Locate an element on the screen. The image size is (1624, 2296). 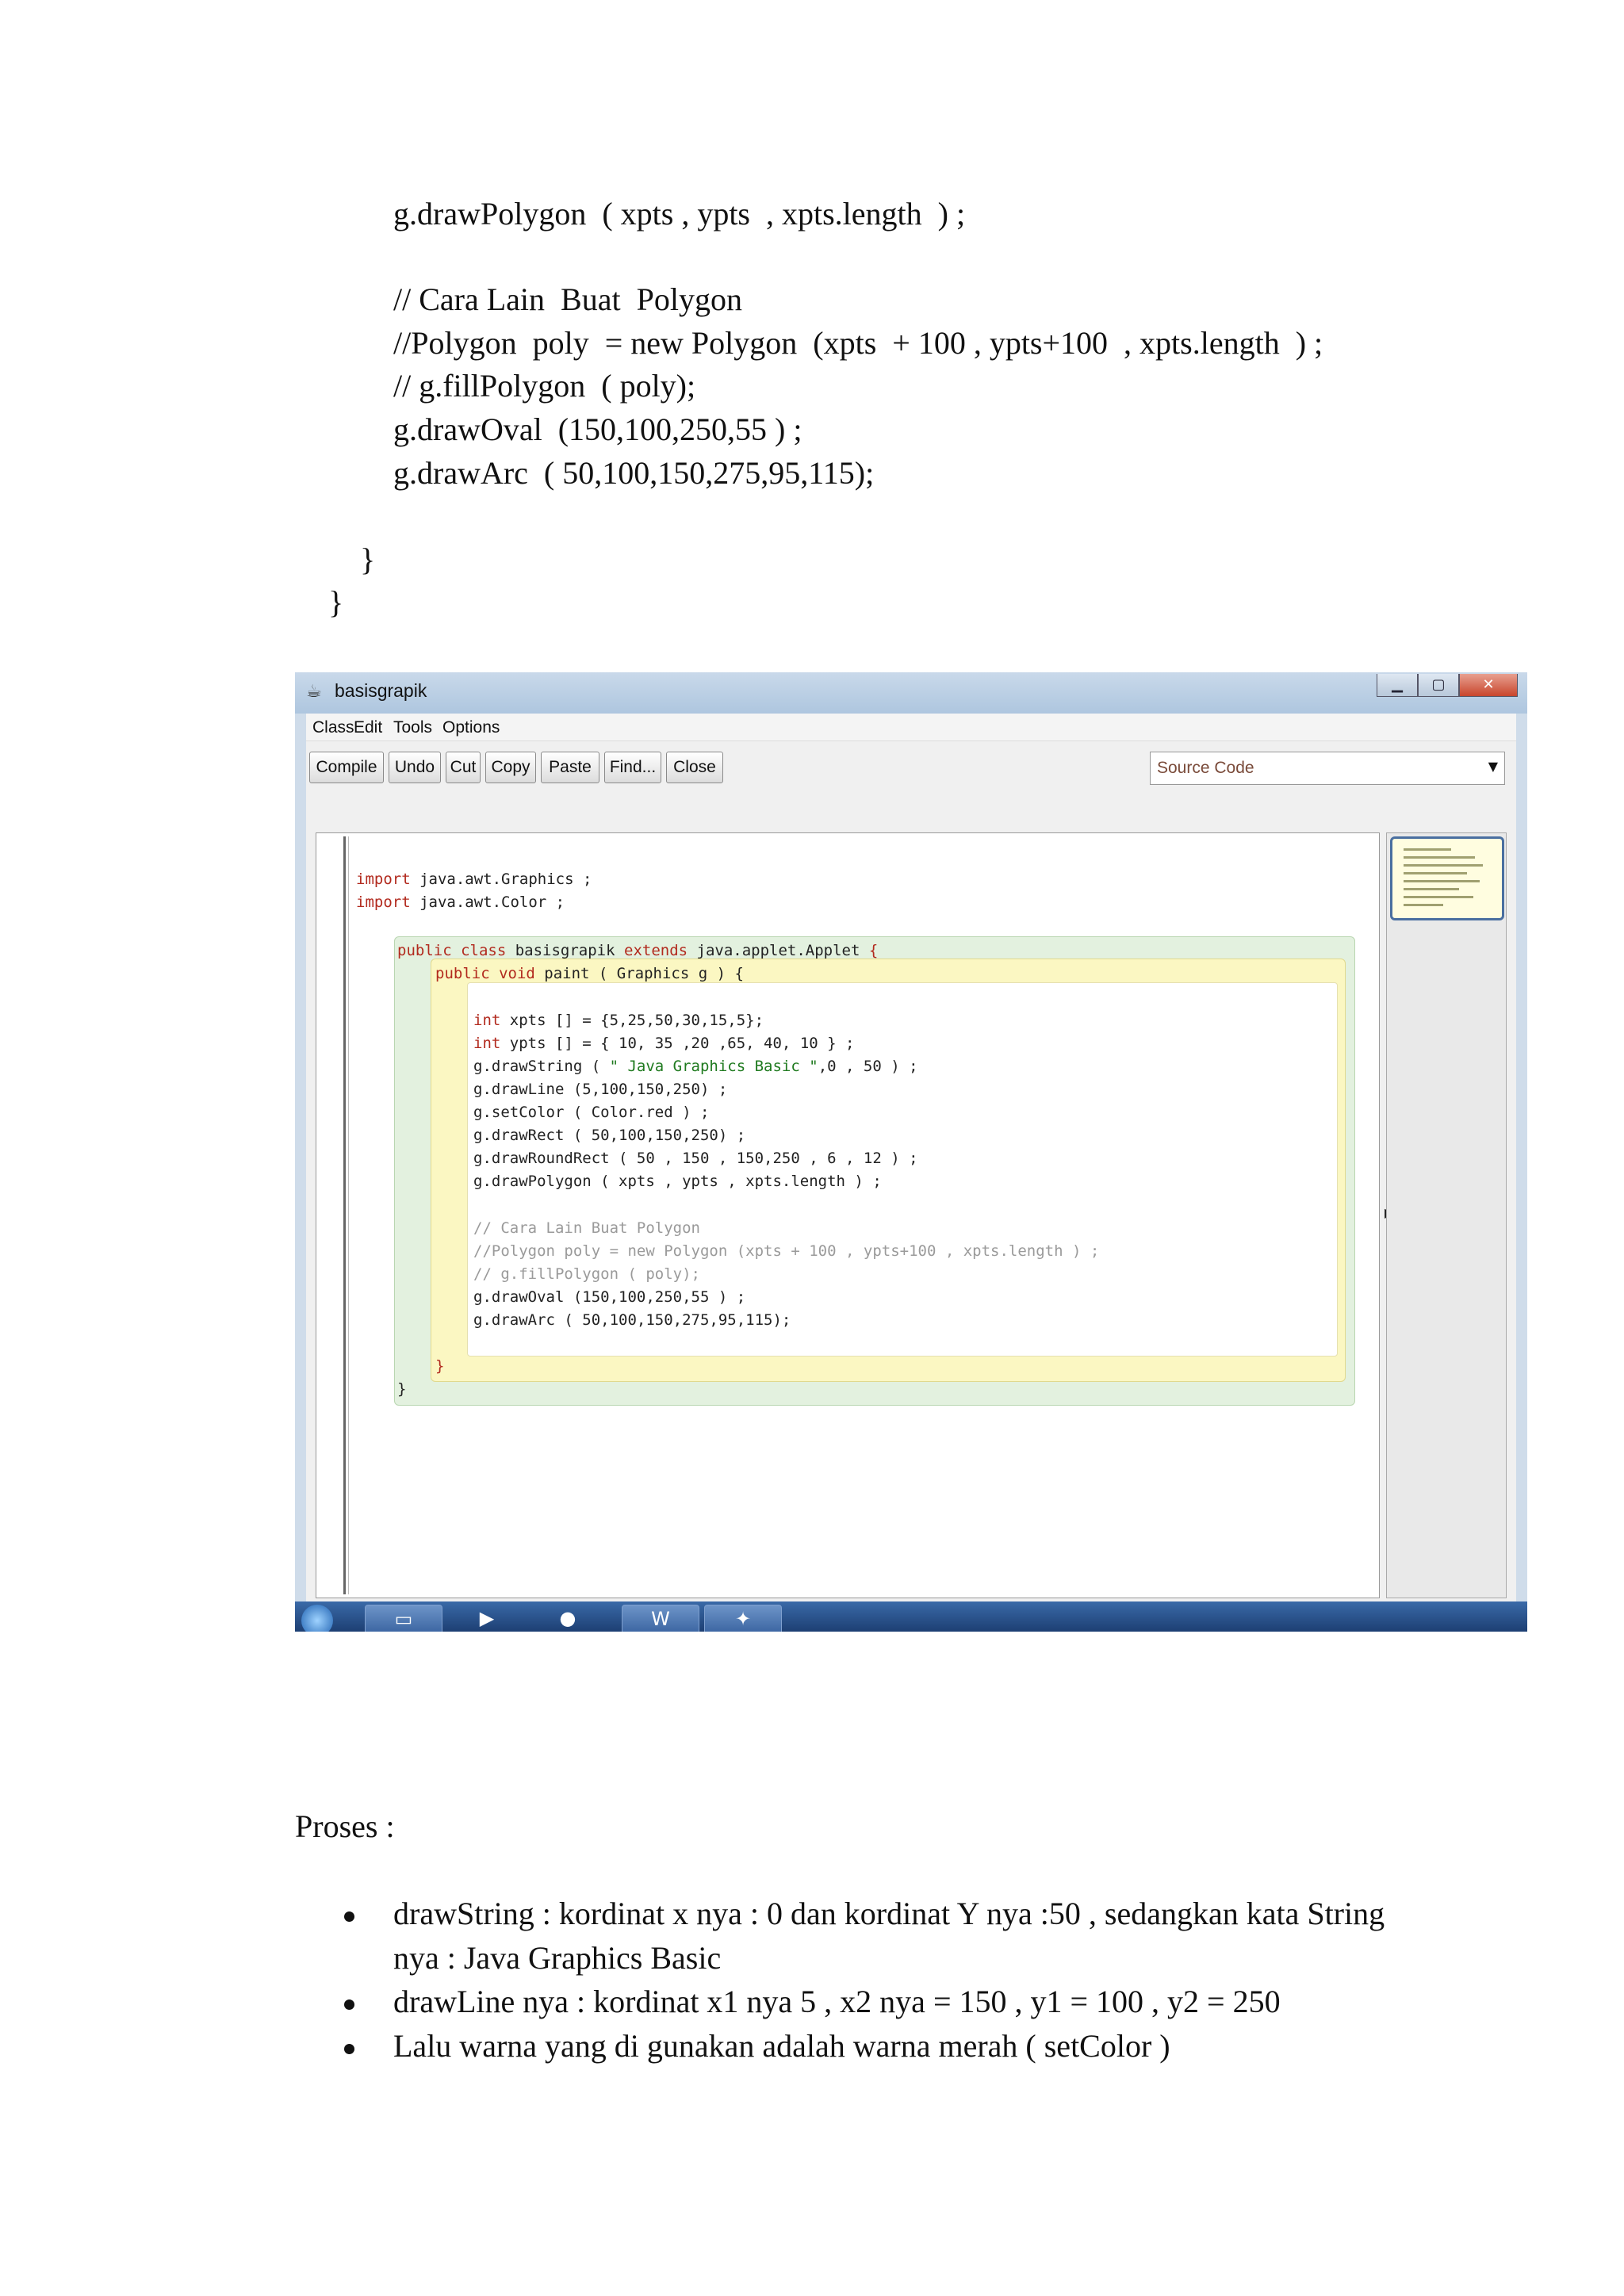
firefox-icon: ● is located at coordinates (568, 1619).